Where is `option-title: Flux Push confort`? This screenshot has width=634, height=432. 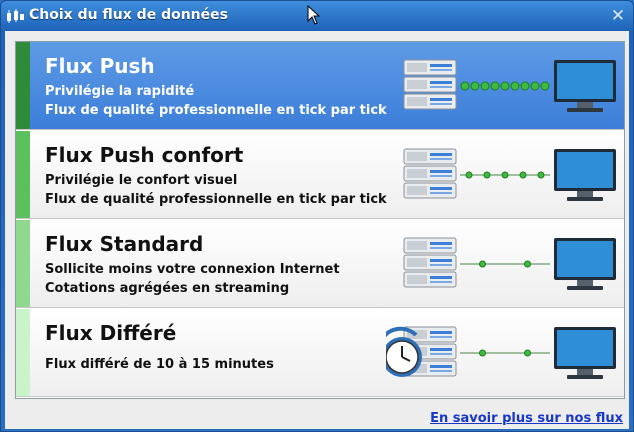 option-title: Flux Push confort is located at coordinates (144, 155).